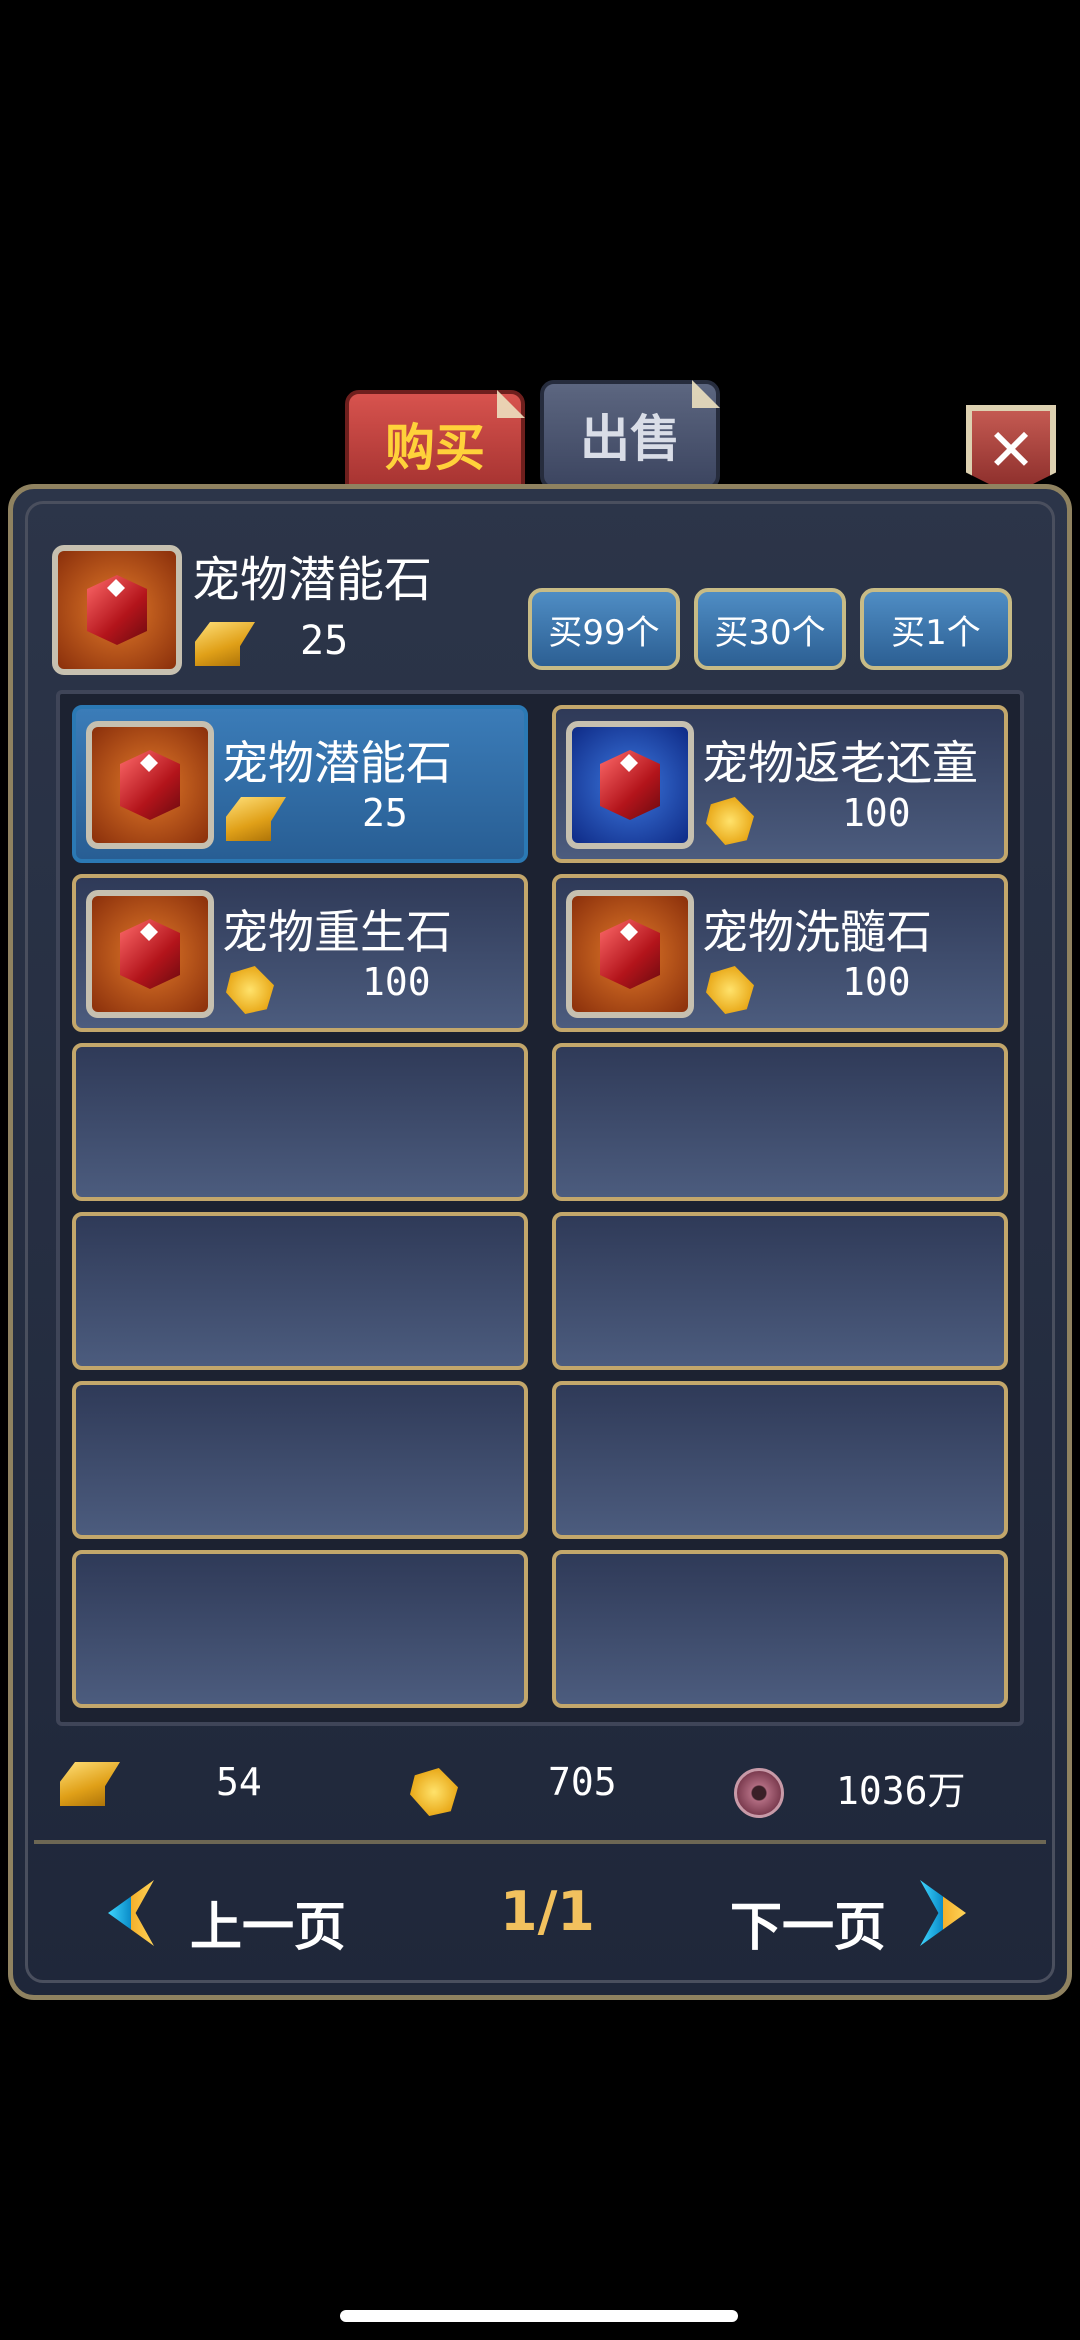  I want to click on shop-item-1: 宠物潜能石 25, so click(300, 784).